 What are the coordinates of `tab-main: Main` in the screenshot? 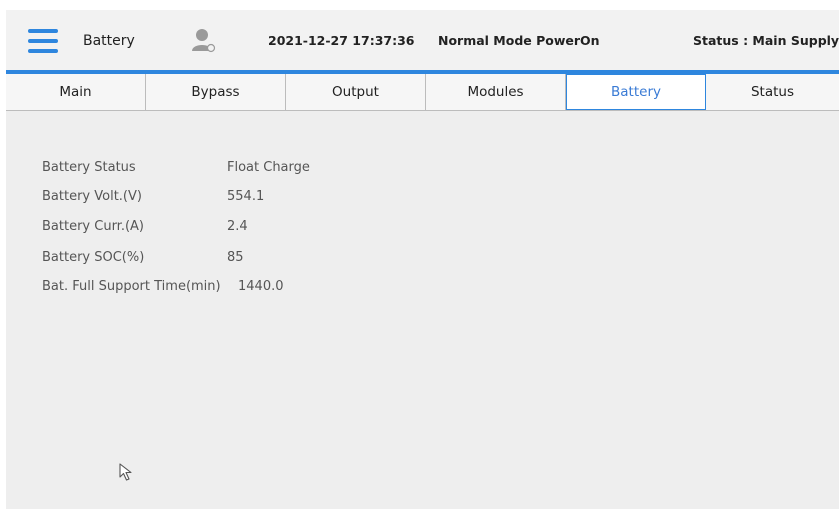 It's located at (76, 92).